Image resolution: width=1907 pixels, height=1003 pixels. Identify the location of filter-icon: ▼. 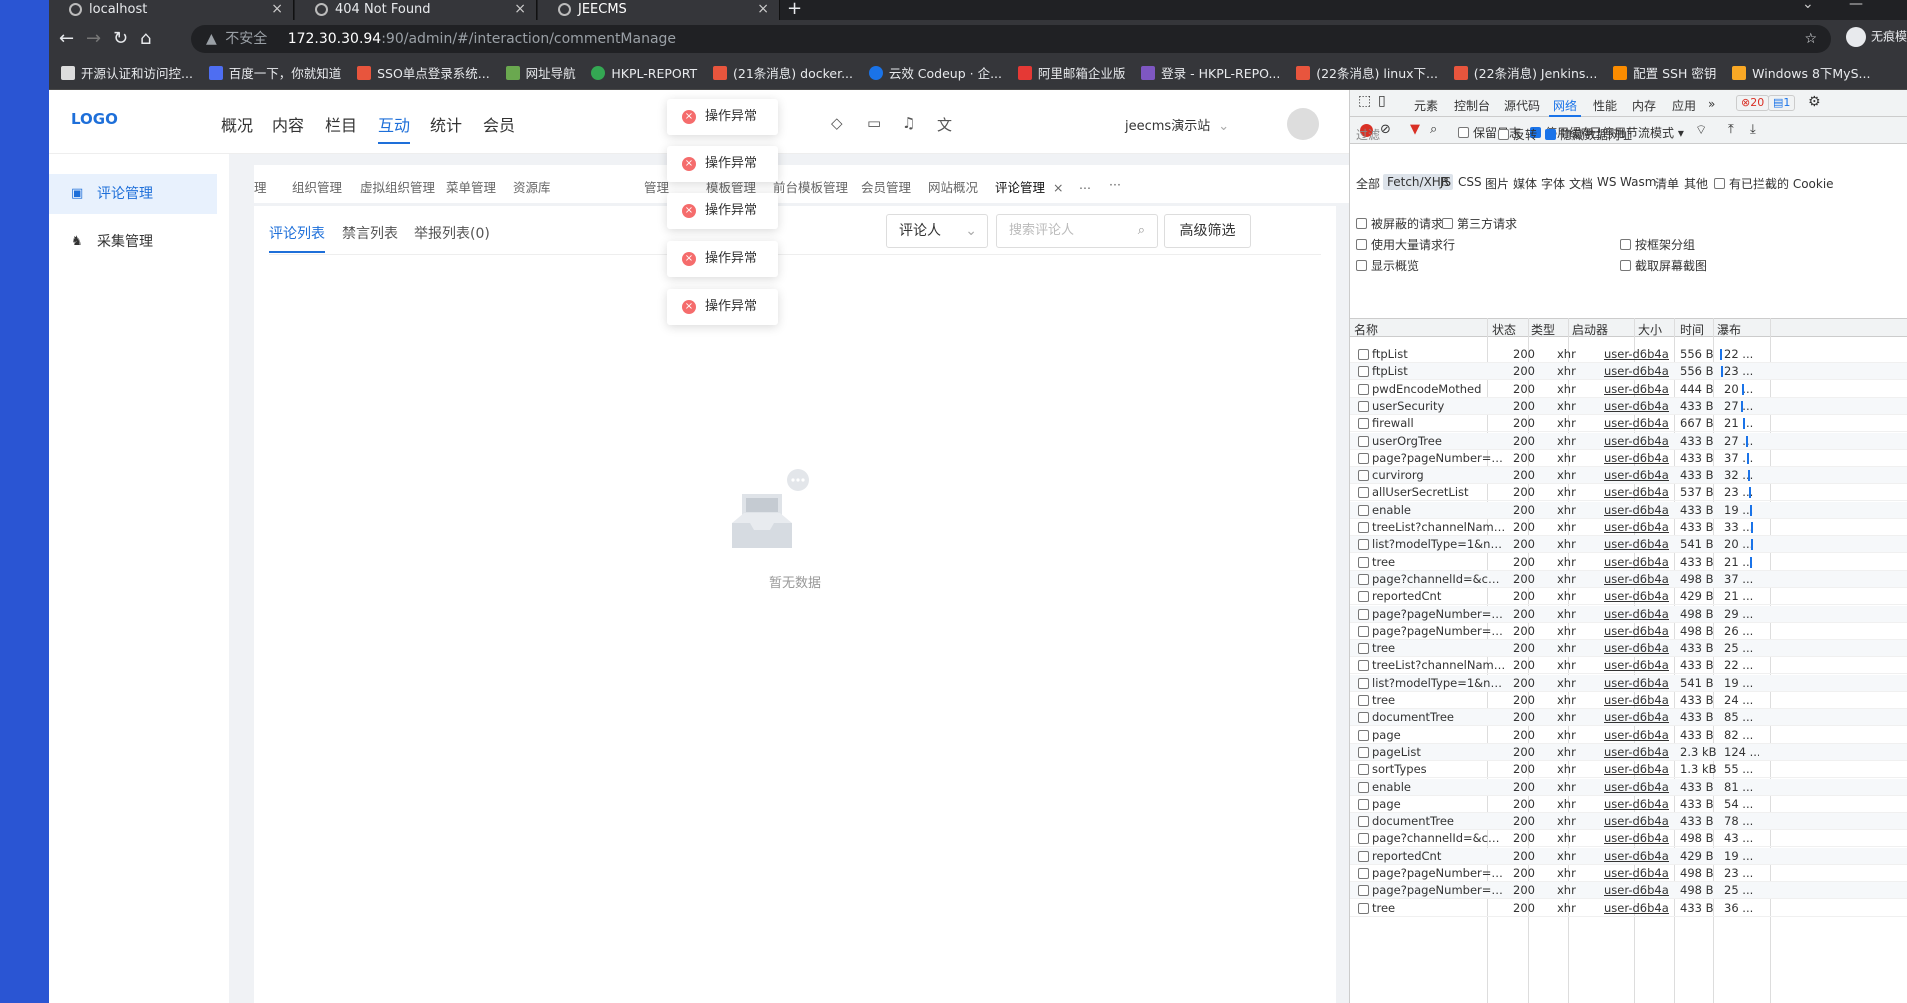
(1415, 129).